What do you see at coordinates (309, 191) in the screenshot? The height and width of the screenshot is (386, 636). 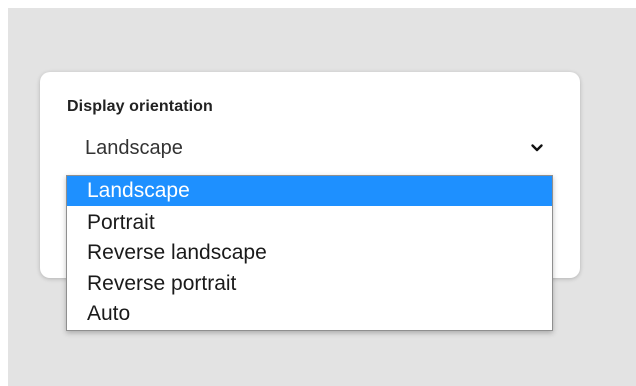 I see `option-landscape: Landscape` at bounding box center [309, 191].